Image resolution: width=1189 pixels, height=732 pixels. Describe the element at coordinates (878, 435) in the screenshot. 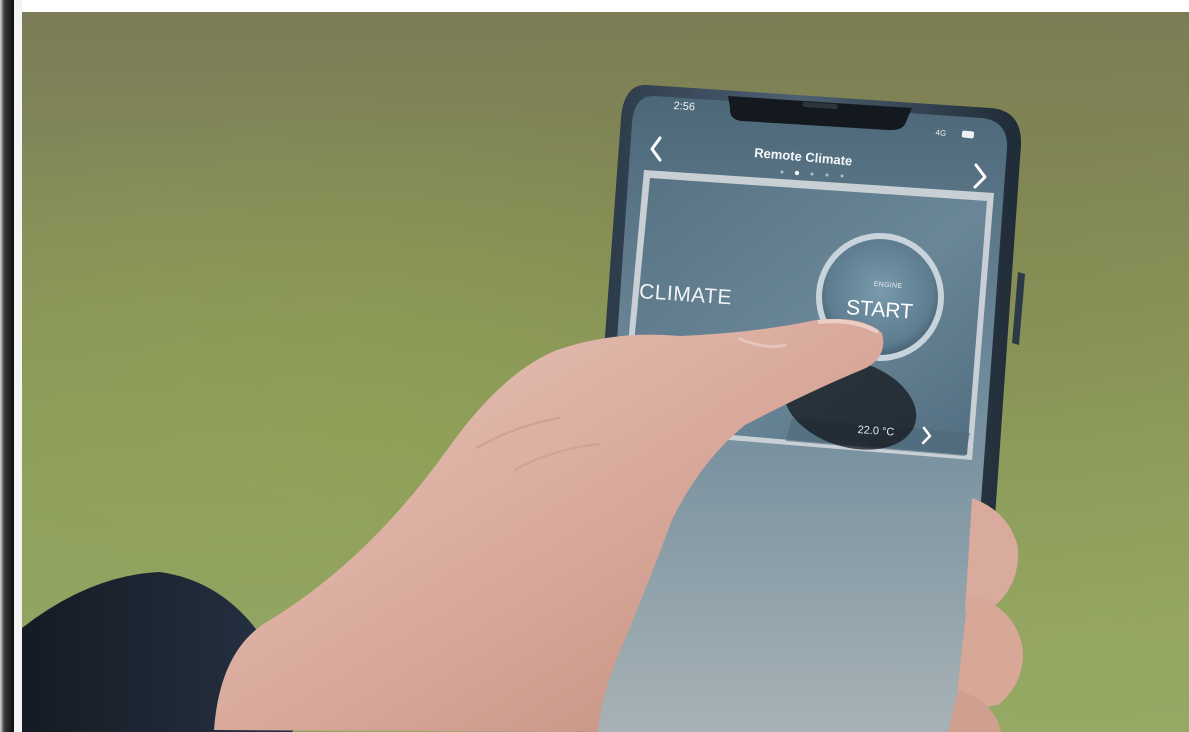

I see `temperature-row-button` at that location.